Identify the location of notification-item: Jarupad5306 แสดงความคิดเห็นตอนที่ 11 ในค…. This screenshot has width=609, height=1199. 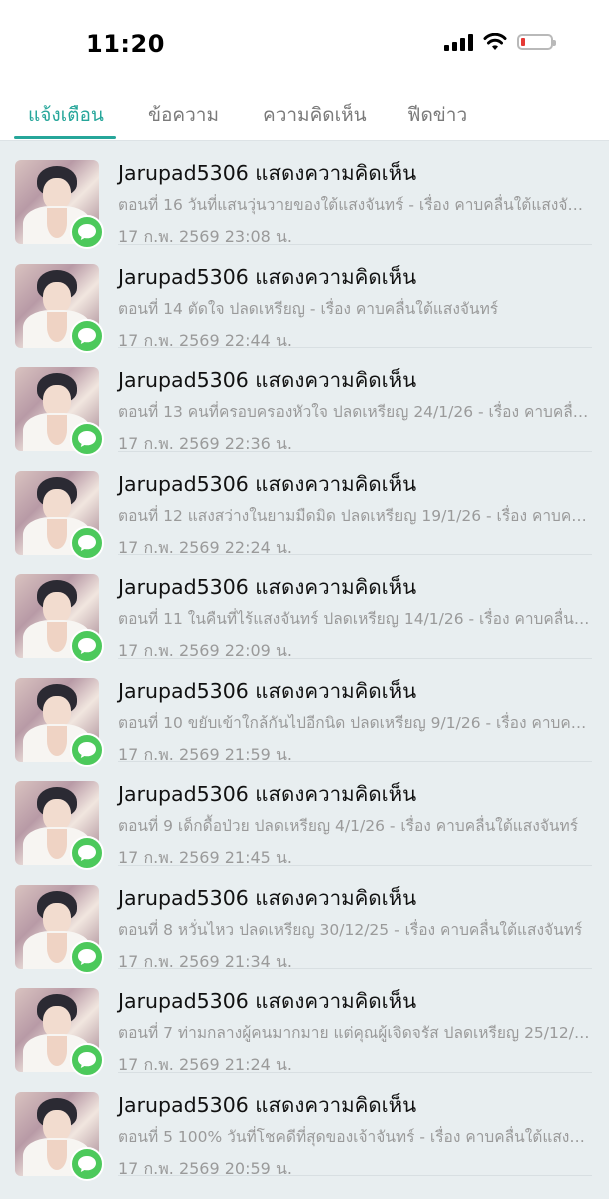
(304, 609).